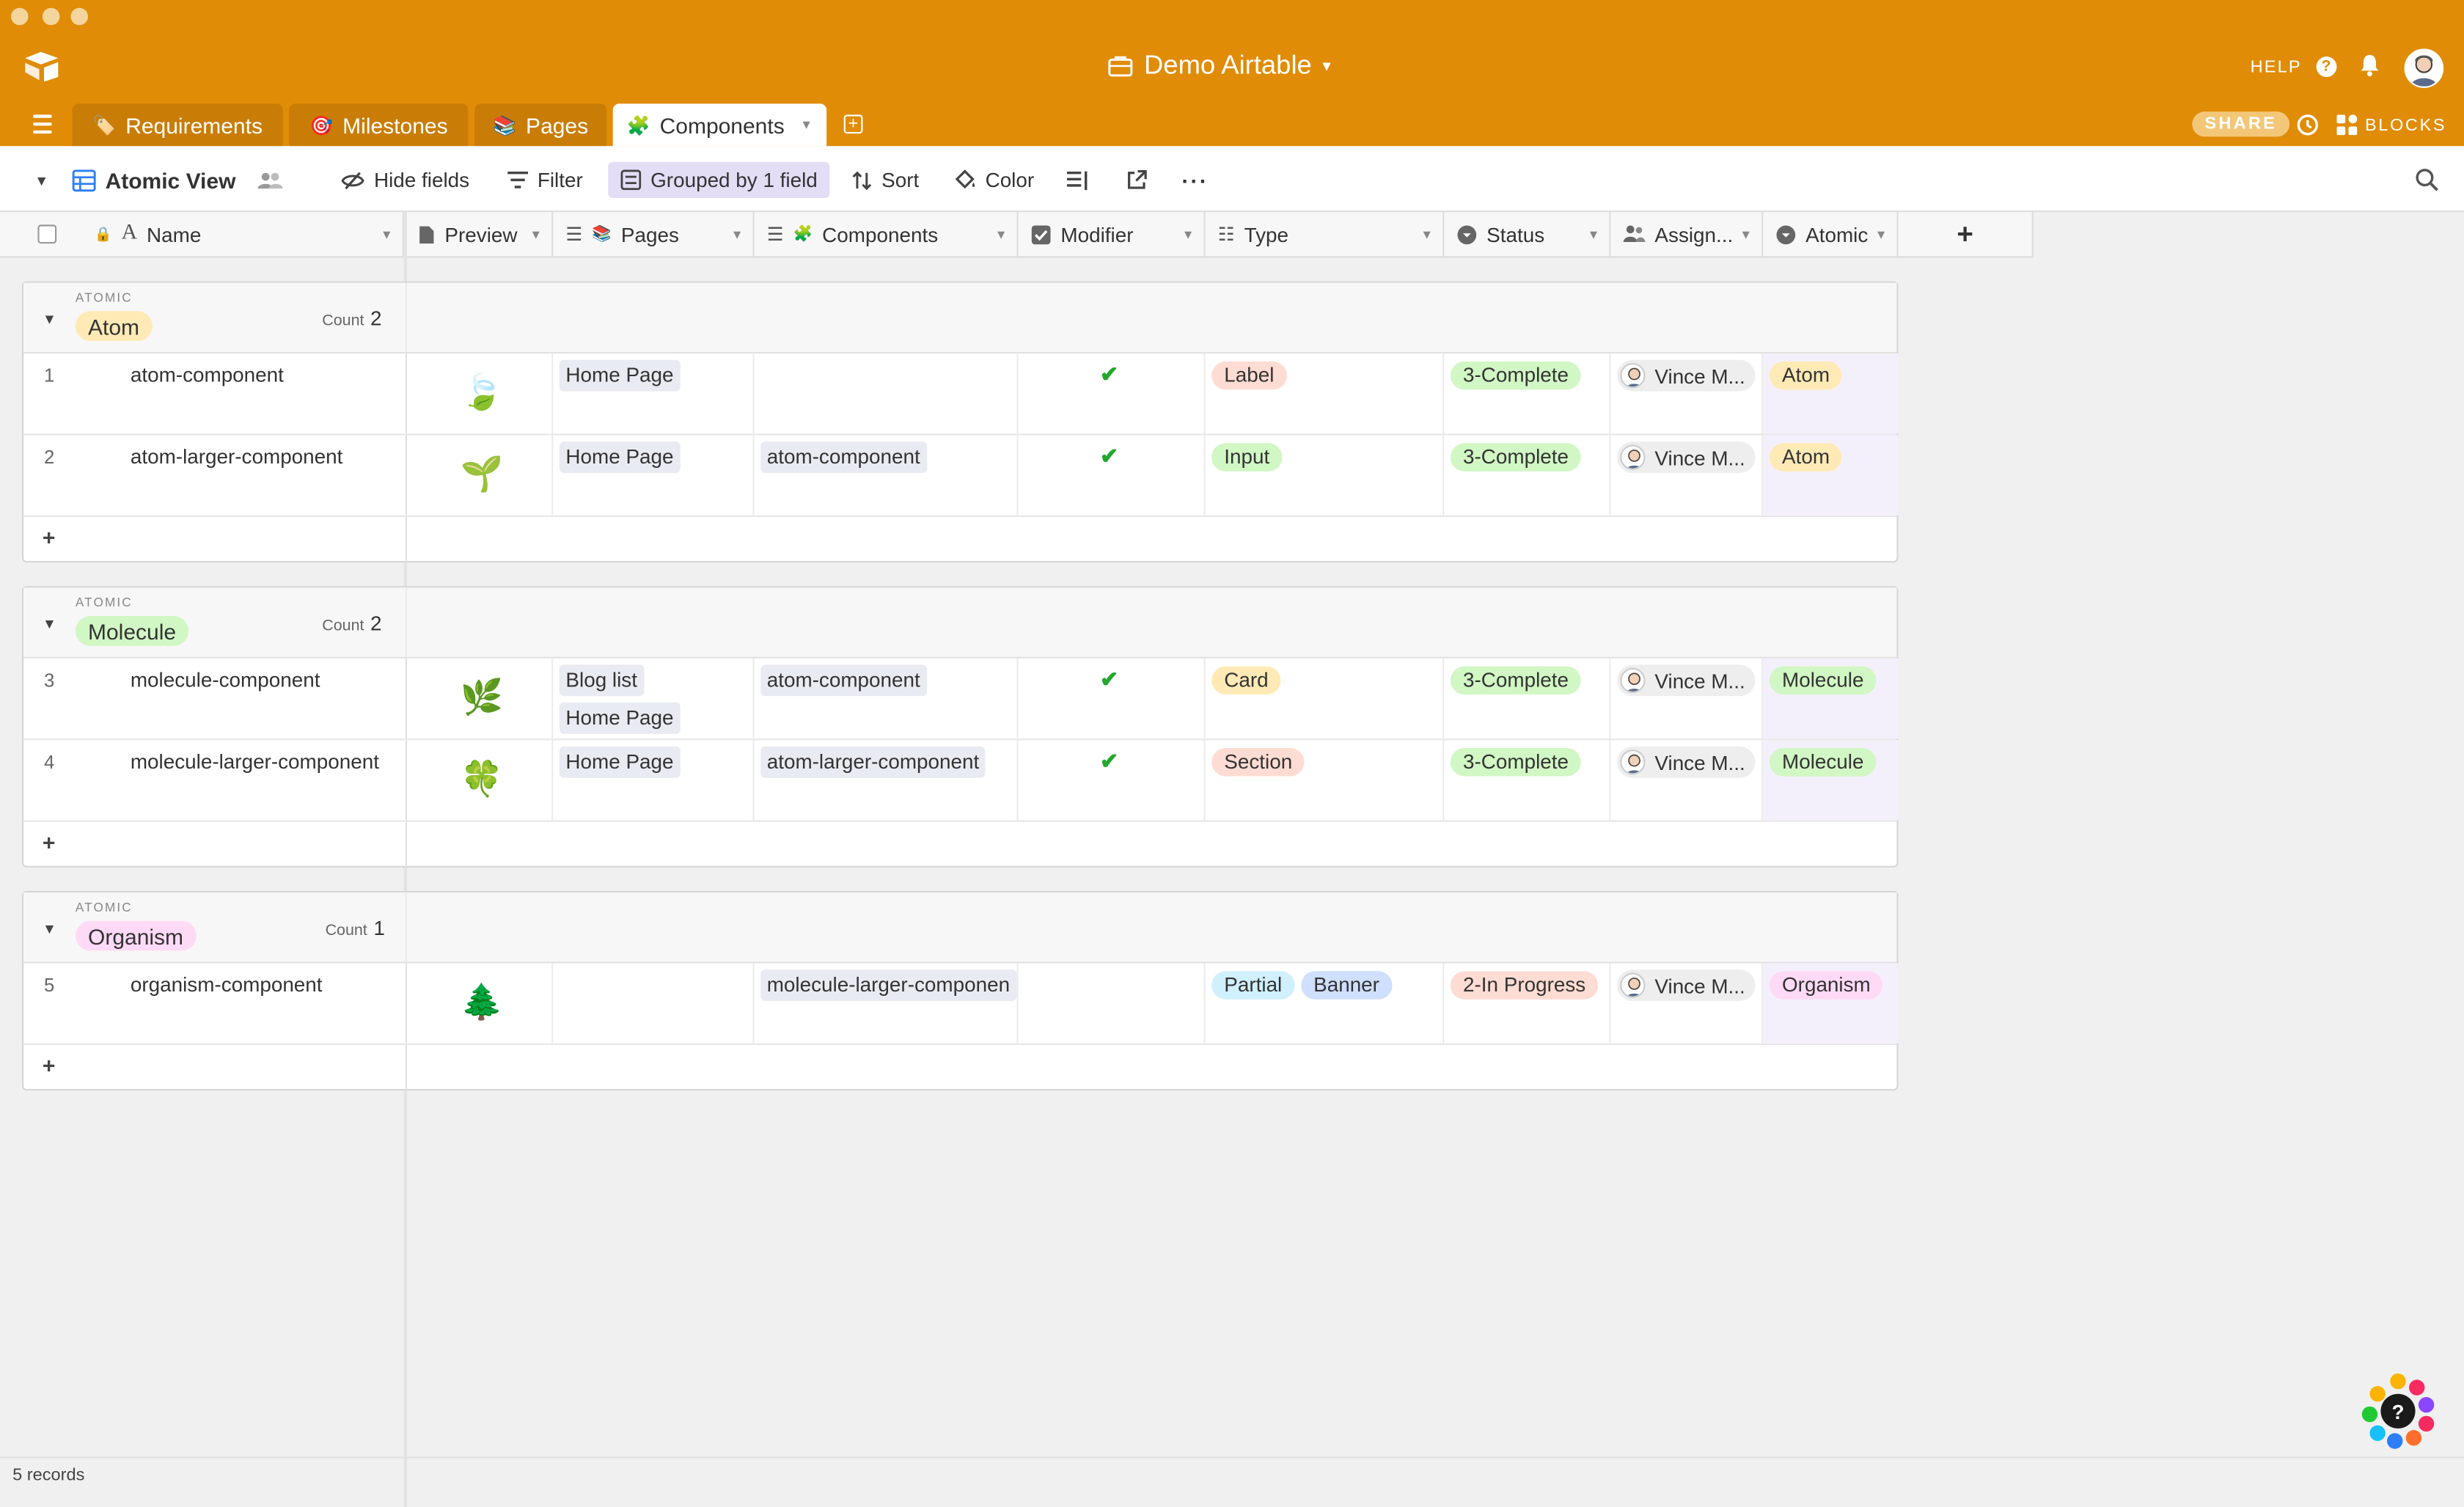 This screenshot has height=1507, width=2464. I want to click on column-header-name: 🔒 A Name ▼, so click(243, 234).